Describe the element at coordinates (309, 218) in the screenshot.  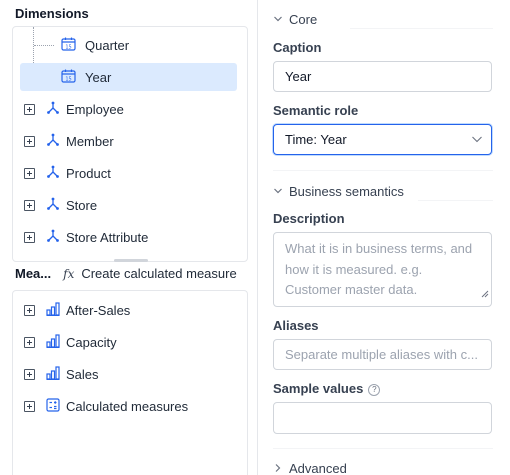
I see `description-label: Description` at that location.